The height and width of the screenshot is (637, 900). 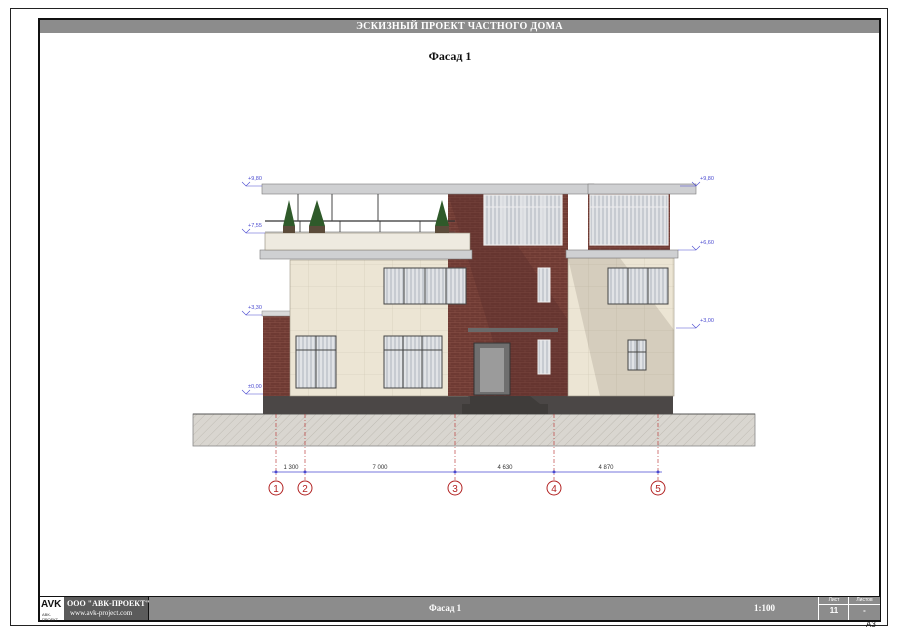 What do you see at coordinates (707, 321) in the screenshot?
I see `elevation-mark: +3,00` at bounding box center [707, 321].